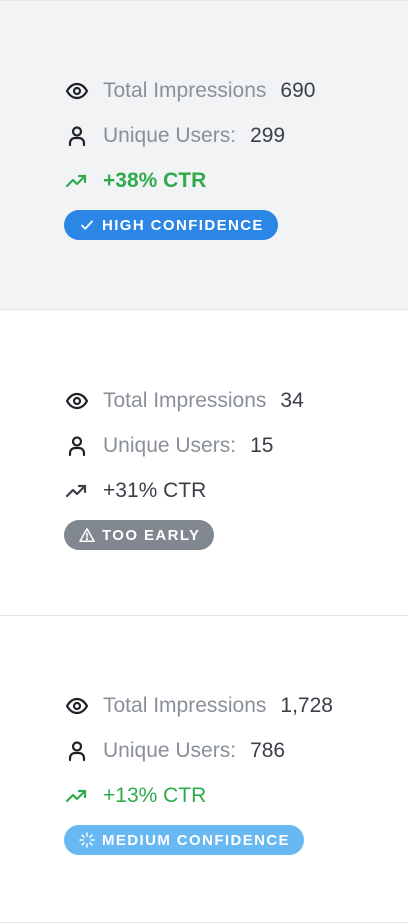  I want to click on ctr-row: +38% CTR, so click(189, 181).